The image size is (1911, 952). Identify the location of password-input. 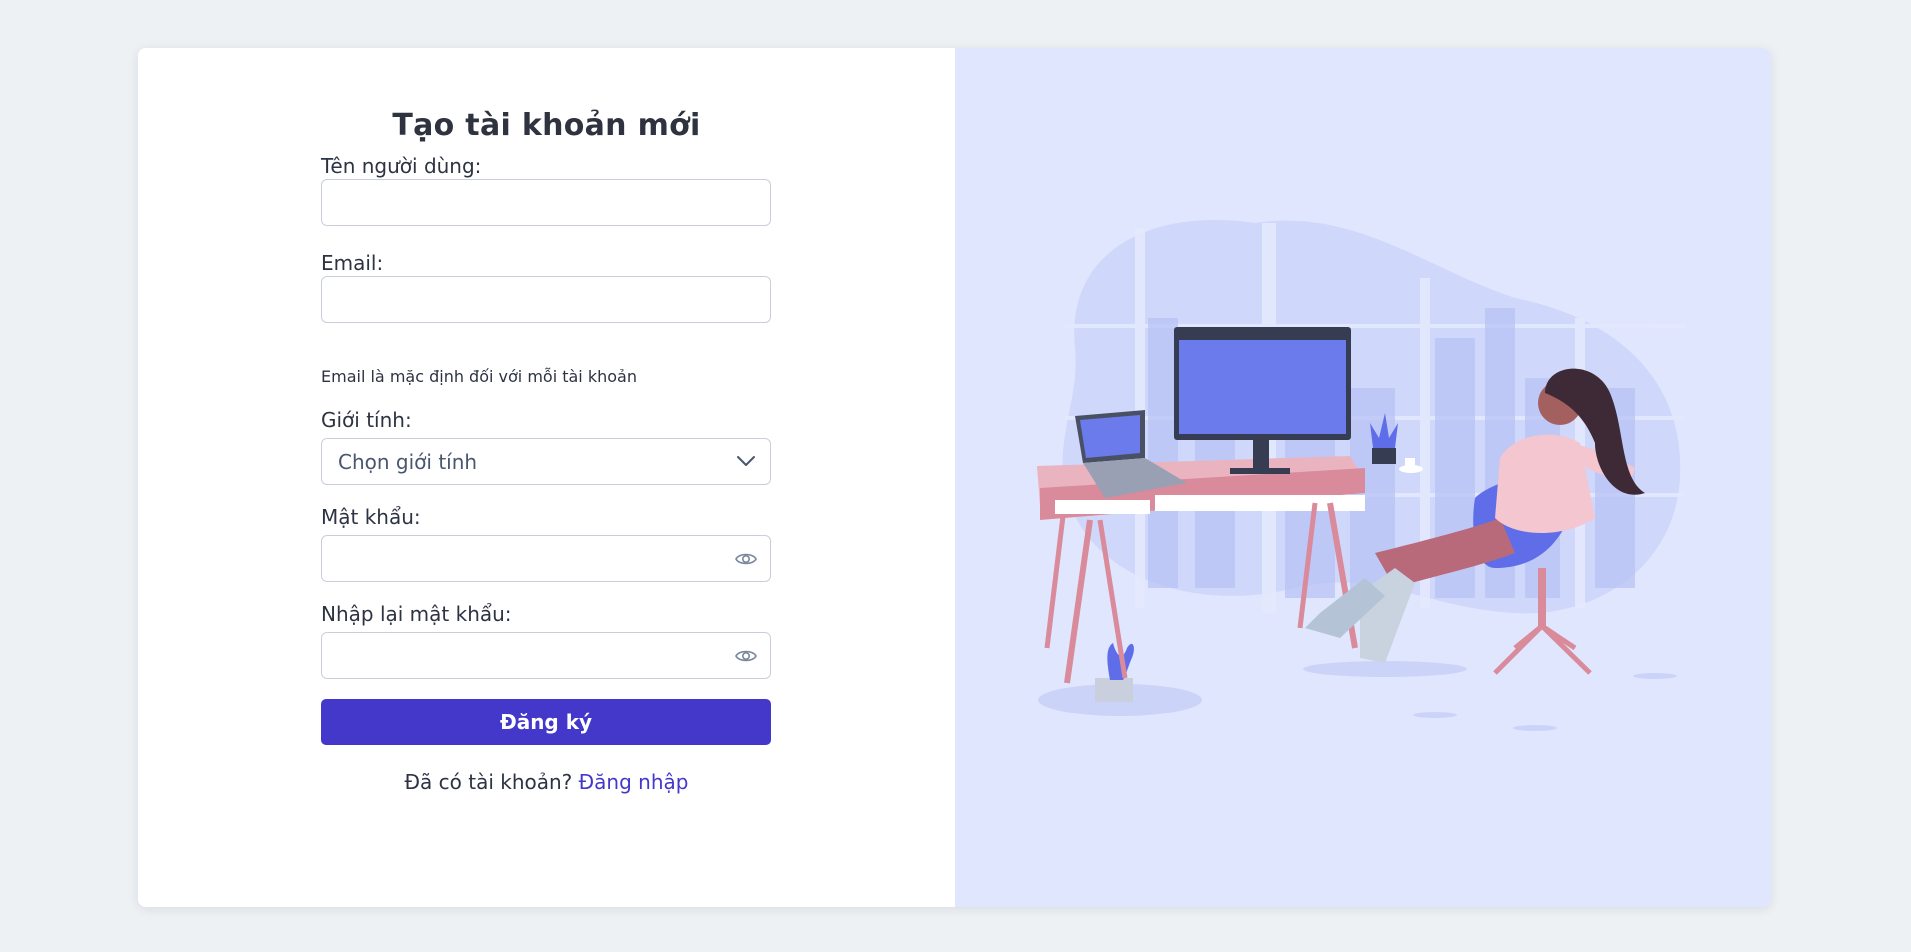
(546, 558).